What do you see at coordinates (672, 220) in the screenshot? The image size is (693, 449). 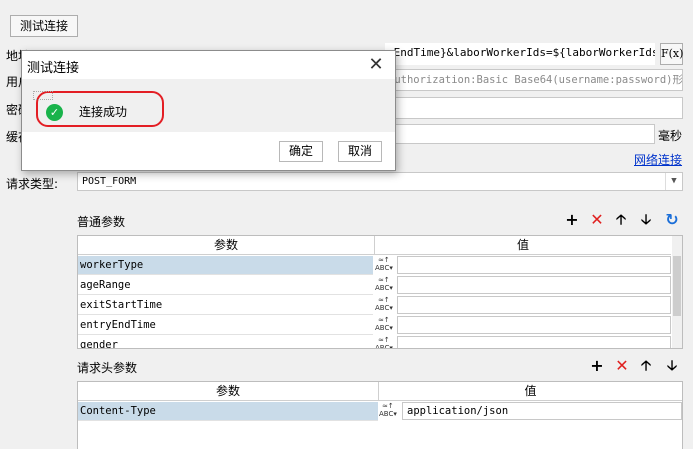 I see `refresh-icon: ↻` at bounding box center [672, 220].